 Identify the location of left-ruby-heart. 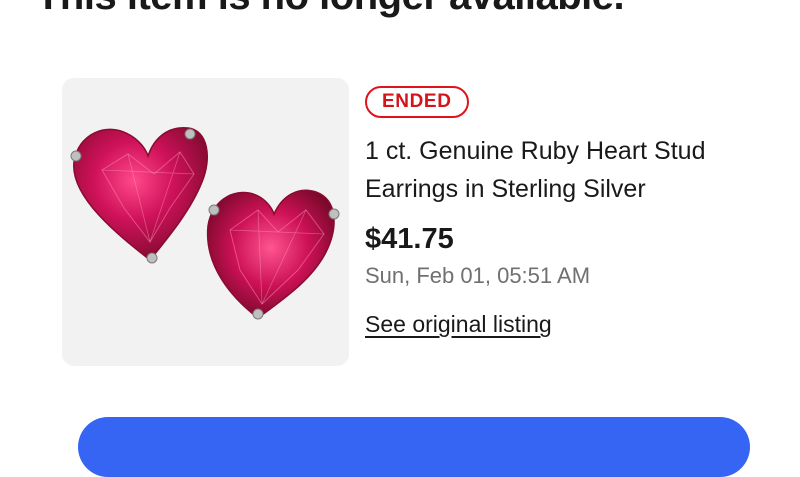
(139, 195).